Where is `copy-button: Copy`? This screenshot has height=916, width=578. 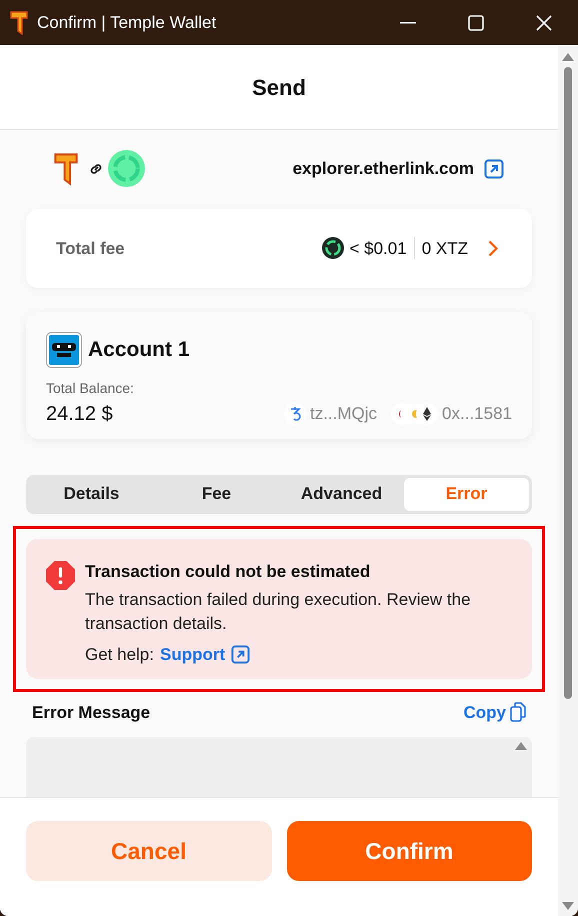
copy-button: Copy is located at coordinates (485, 713).